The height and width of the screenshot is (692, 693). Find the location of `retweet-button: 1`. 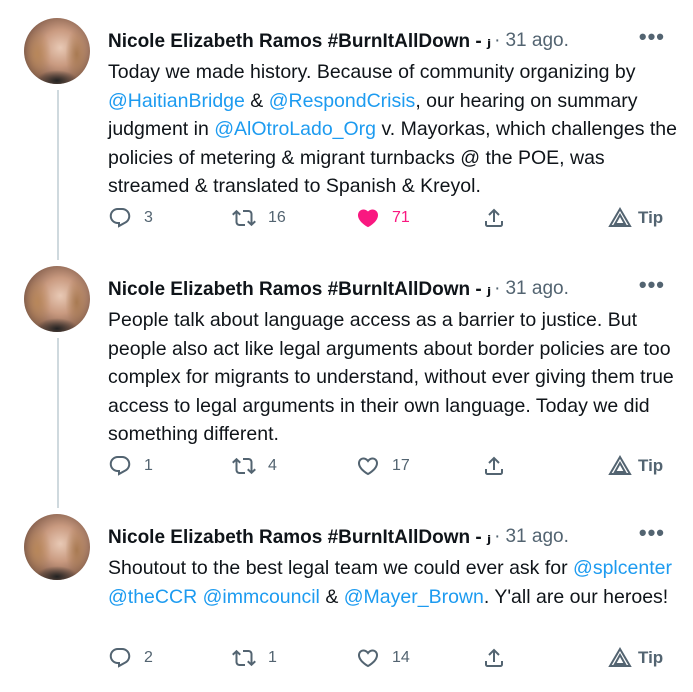

retweet-button: 1 is located at coordinates (254, 658).